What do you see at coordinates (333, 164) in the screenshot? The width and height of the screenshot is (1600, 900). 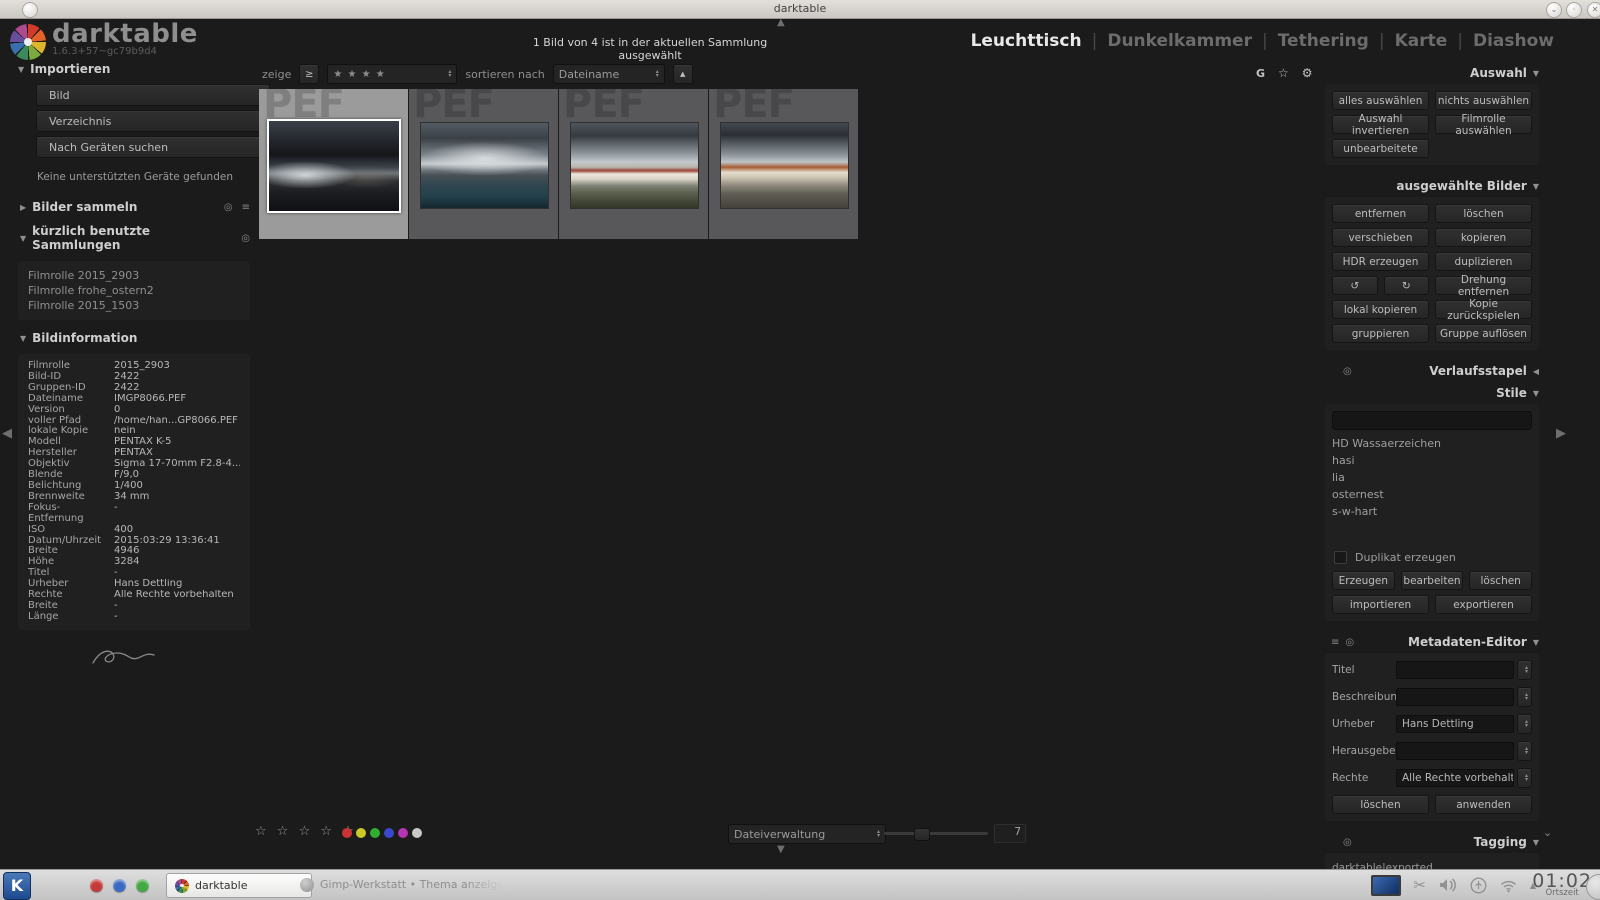 I see `thumbnail-cell-selected: PEF` at bounding box center [333, 164].